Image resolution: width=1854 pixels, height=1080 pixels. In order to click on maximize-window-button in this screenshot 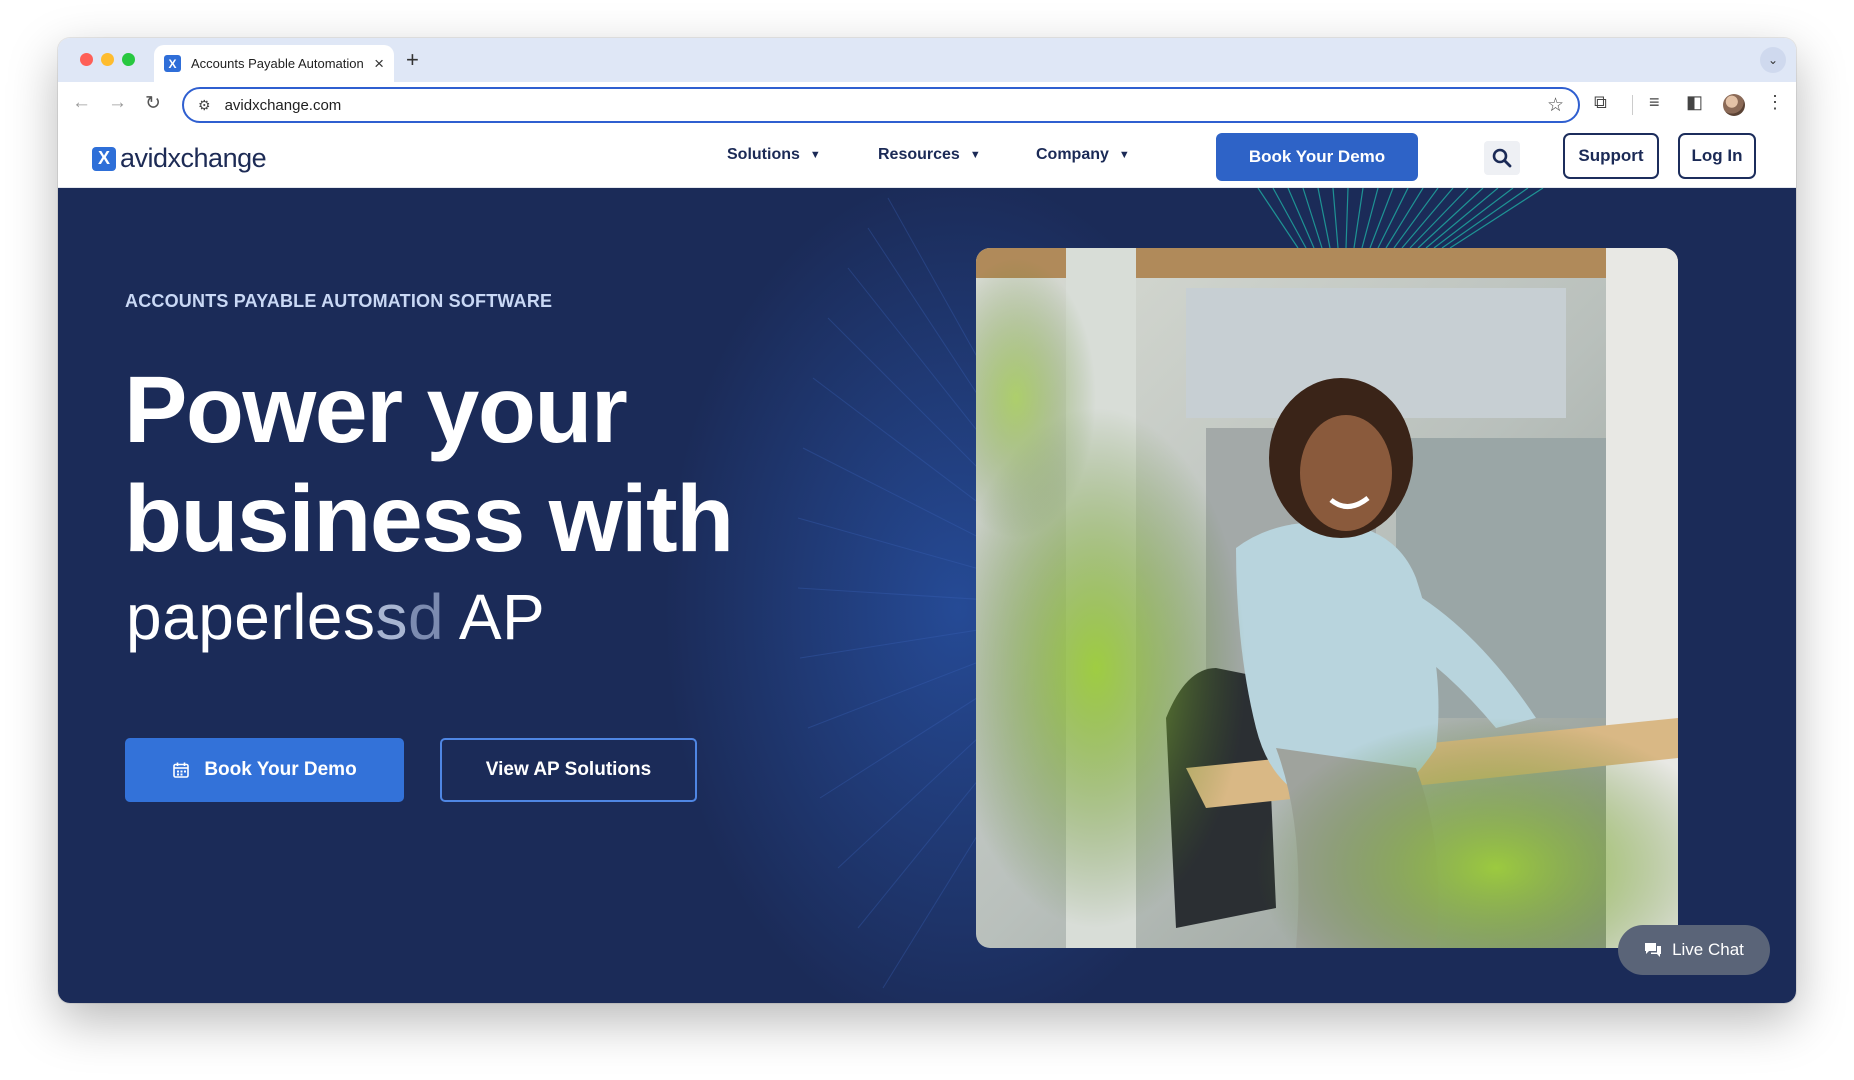, I will do `click(128, 59)`.